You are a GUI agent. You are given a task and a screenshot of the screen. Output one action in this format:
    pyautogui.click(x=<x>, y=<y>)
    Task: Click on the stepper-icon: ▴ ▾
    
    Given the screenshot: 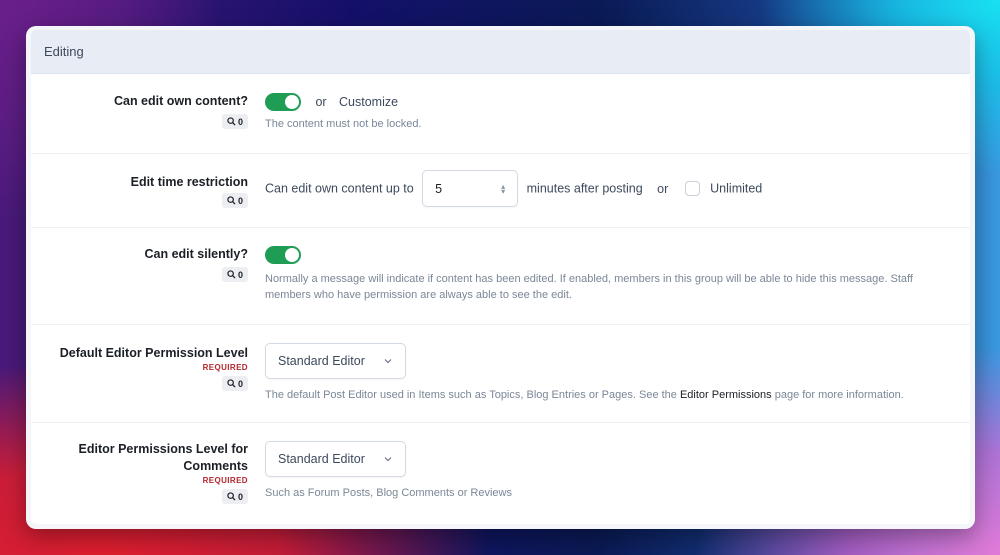 What is the action you would take?
    pyautogui.click(x=503, y=188)
    